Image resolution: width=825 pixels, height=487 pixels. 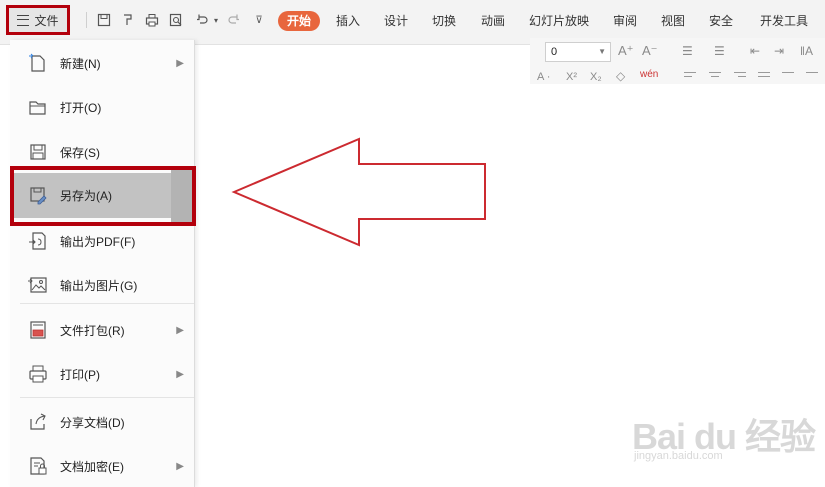 What do you see at coordinates (38, 63) in the screenshot?
I see `new-document-icon` at bounding box center [38, 63].